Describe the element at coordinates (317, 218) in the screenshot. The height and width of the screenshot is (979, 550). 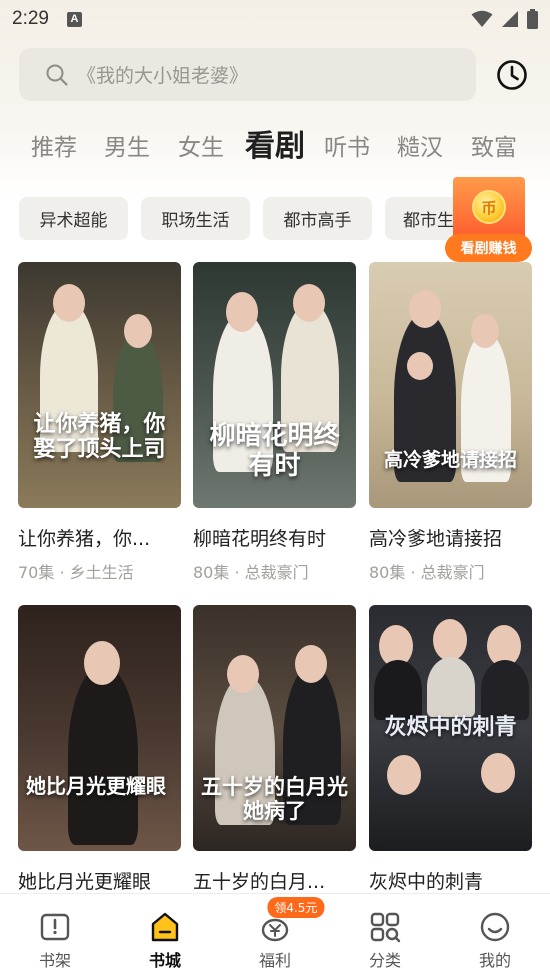
I see `chip-urban-expert: 都市高手` at that location.